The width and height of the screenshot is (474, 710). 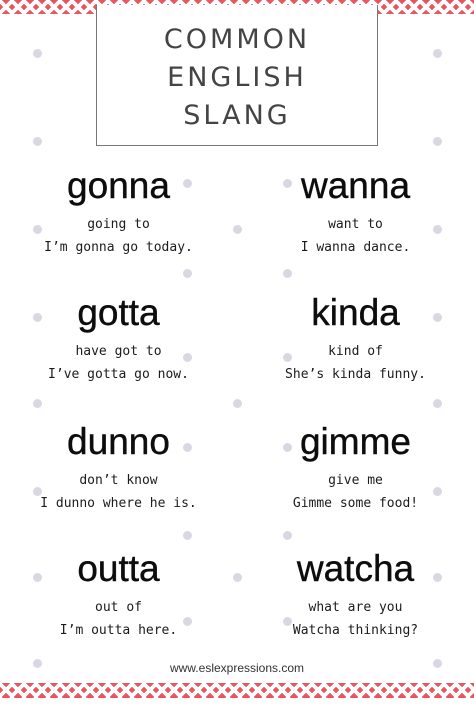 I want to click on slang-entry: dunno don’t know I dunno where he is., so click(x=118, y=471).